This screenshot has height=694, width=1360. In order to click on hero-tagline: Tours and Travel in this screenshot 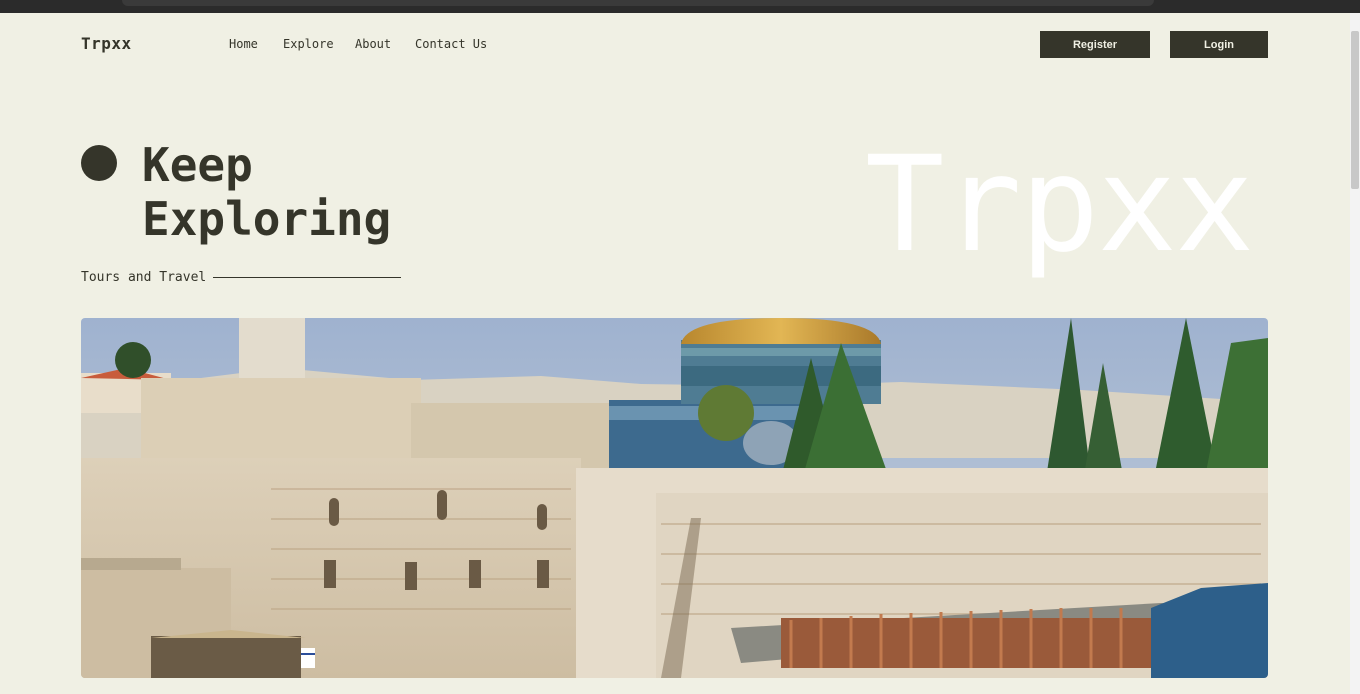, I will do `click(144, 277)`.